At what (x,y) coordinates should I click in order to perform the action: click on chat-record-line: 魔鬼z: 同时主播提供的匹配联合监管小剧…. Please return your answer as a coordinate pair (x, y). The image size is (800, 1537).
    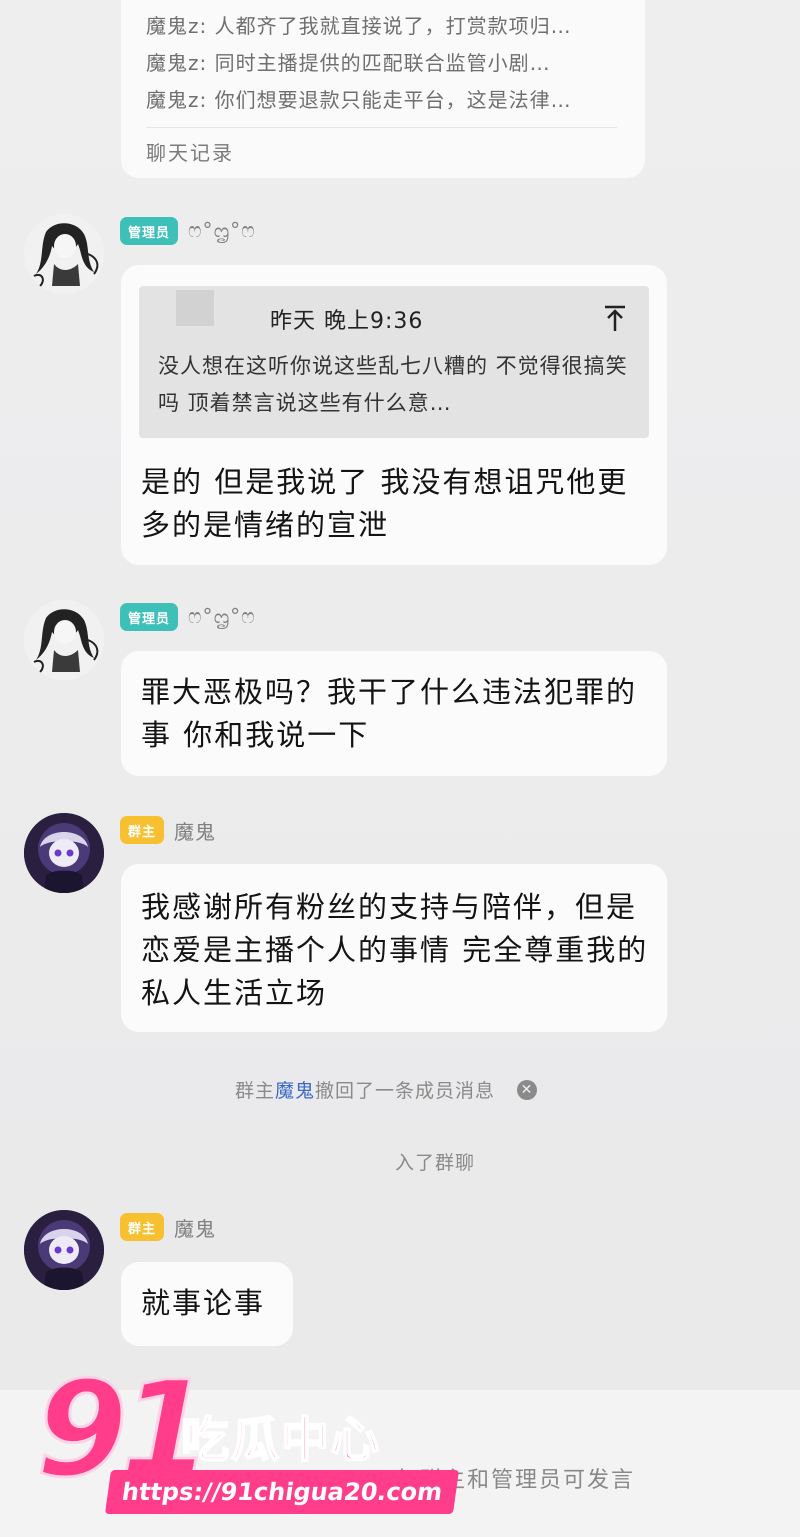
    Looking at the image, I should click on (348, 63).